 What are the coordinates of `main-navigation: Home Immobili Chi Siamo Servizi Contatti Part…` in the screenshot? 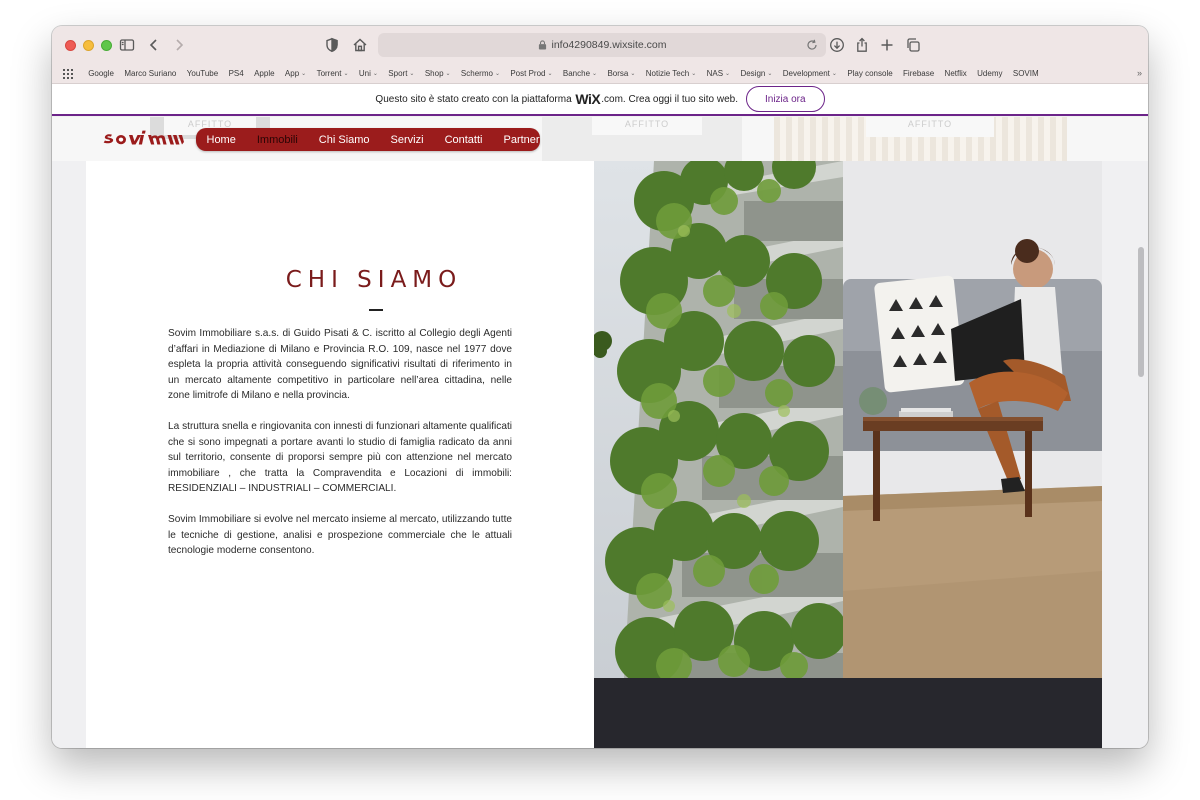 It's located at (368, 139).